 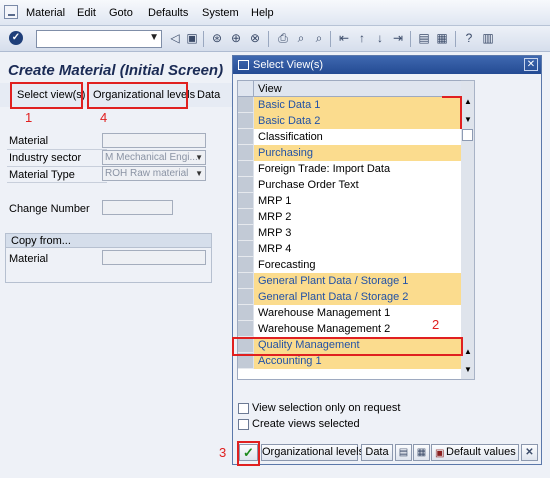 I want to click on table-row: General Plant Data / Storage 1, so click(x=351, y=281).